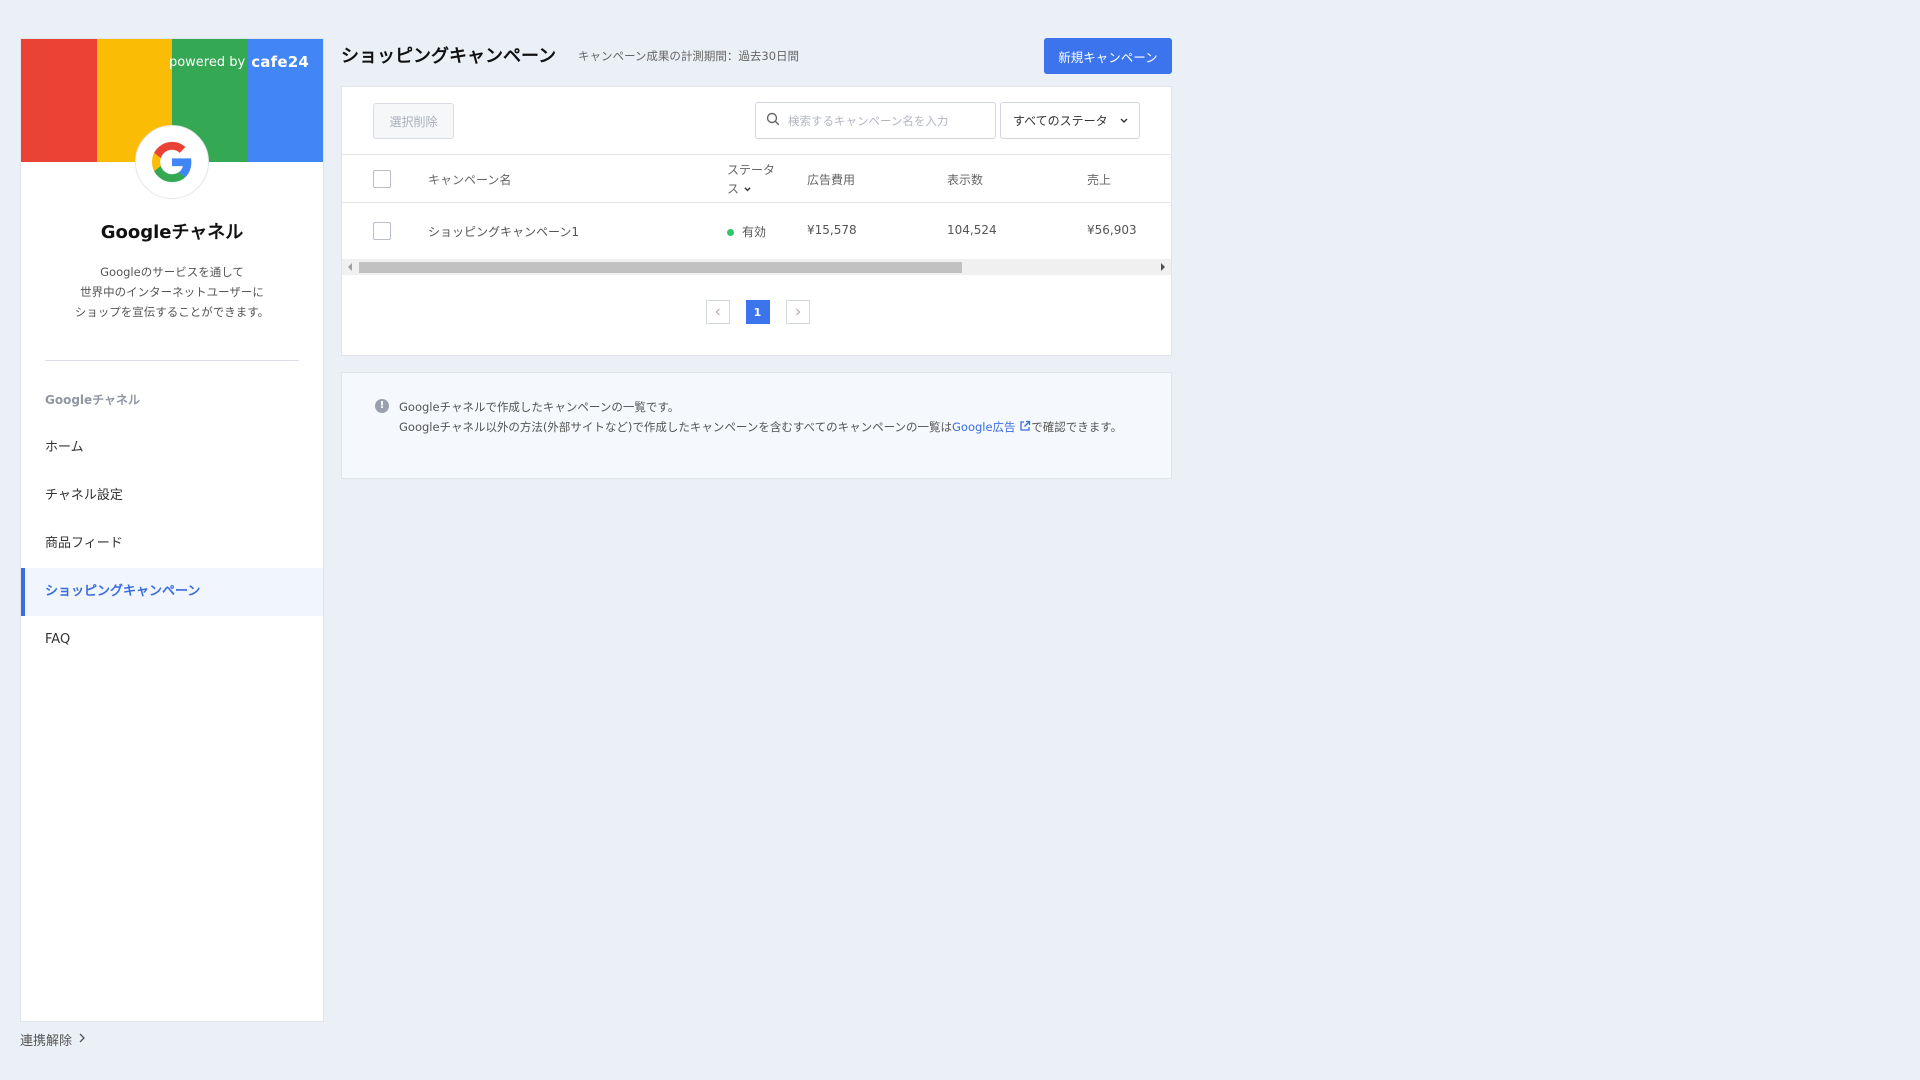  I want to click on page-number-button: 1, so click(757, 312).